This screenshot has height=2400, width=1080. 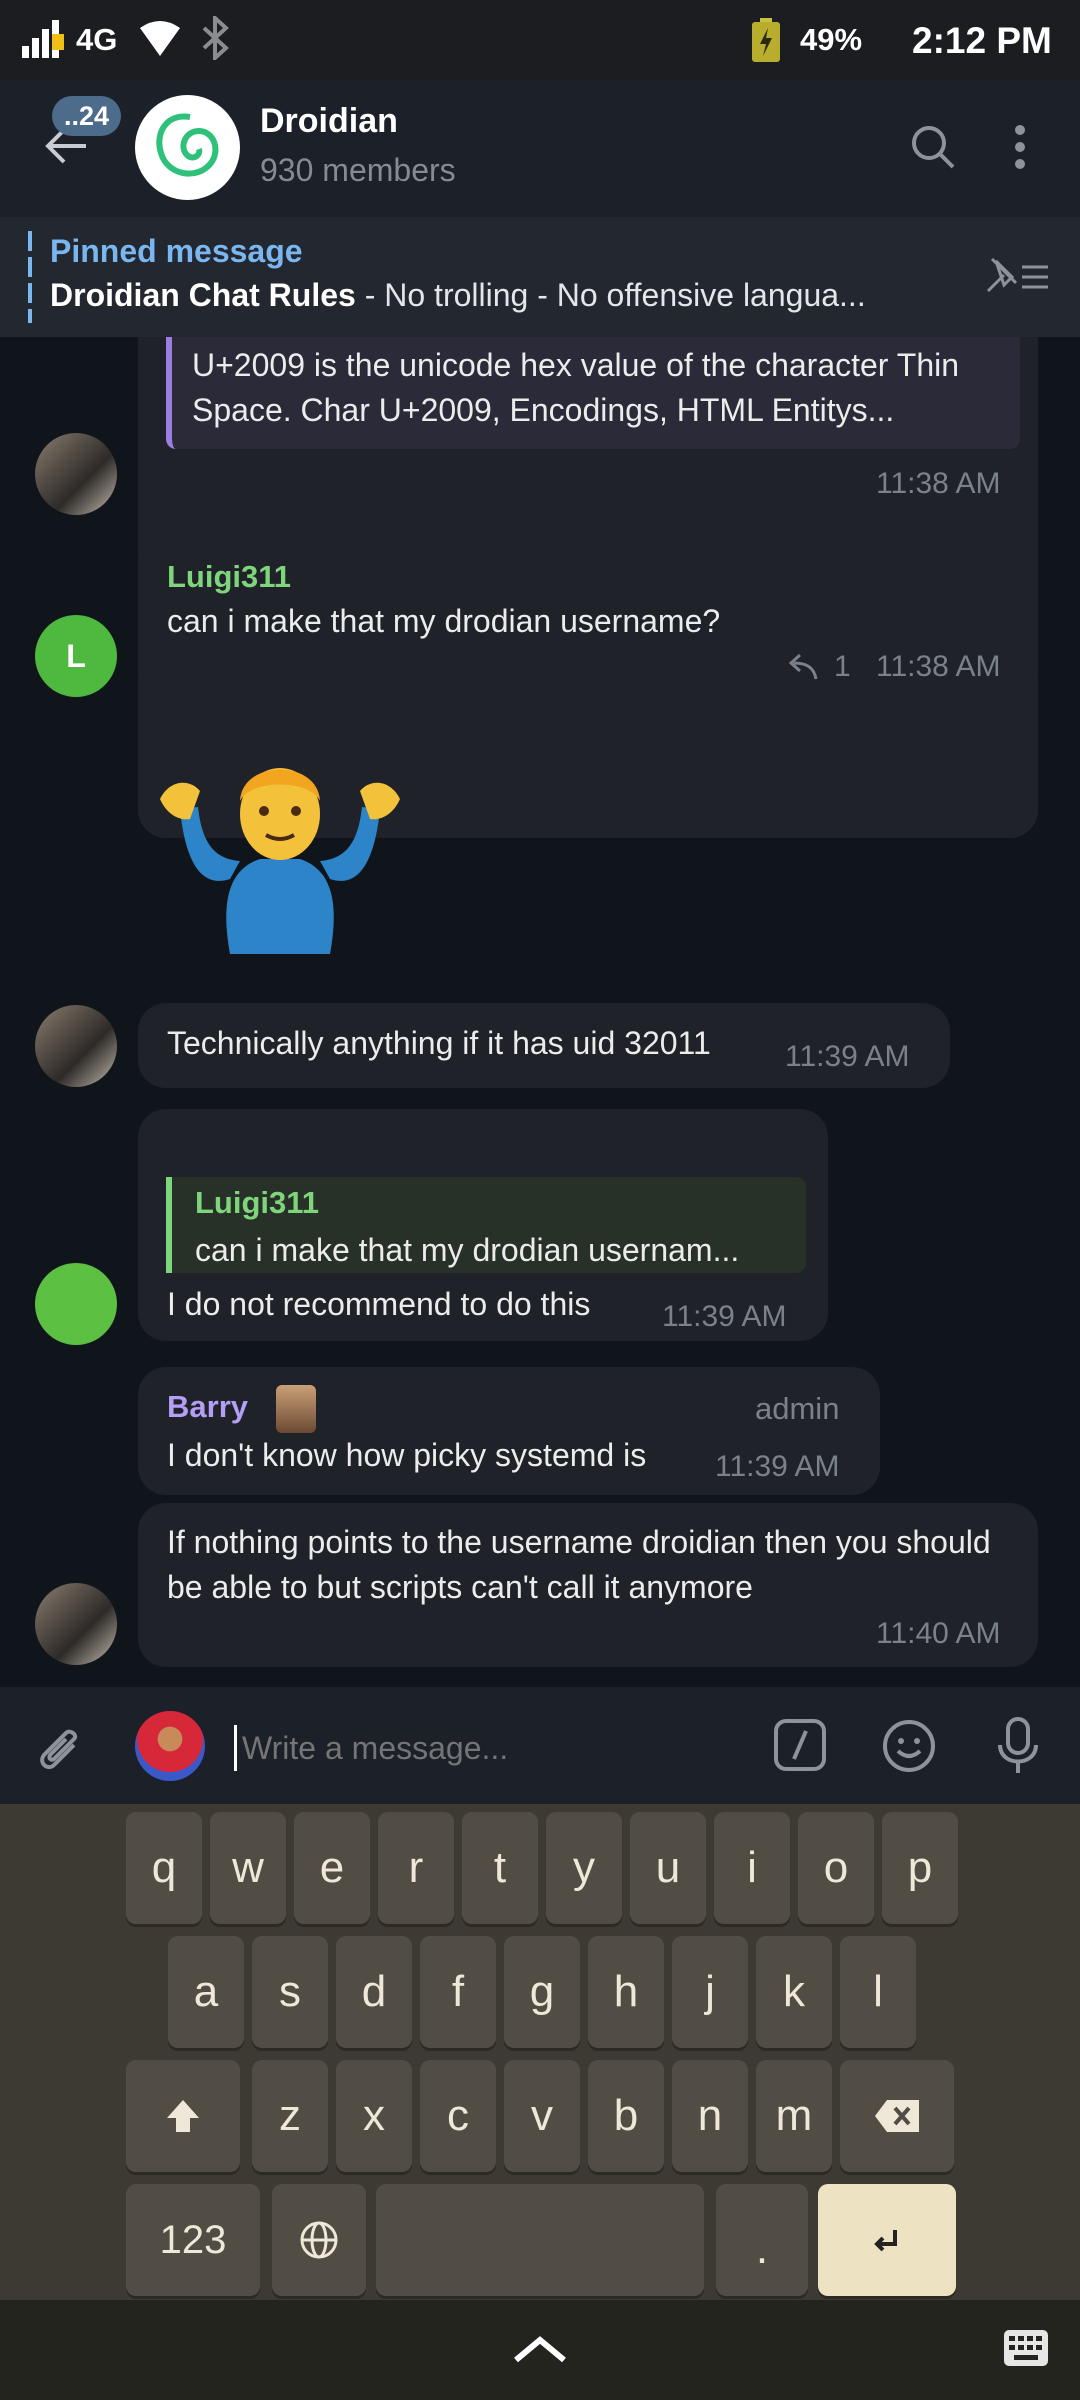 I want to click on key-f: f, so click(x=458, y=1992).